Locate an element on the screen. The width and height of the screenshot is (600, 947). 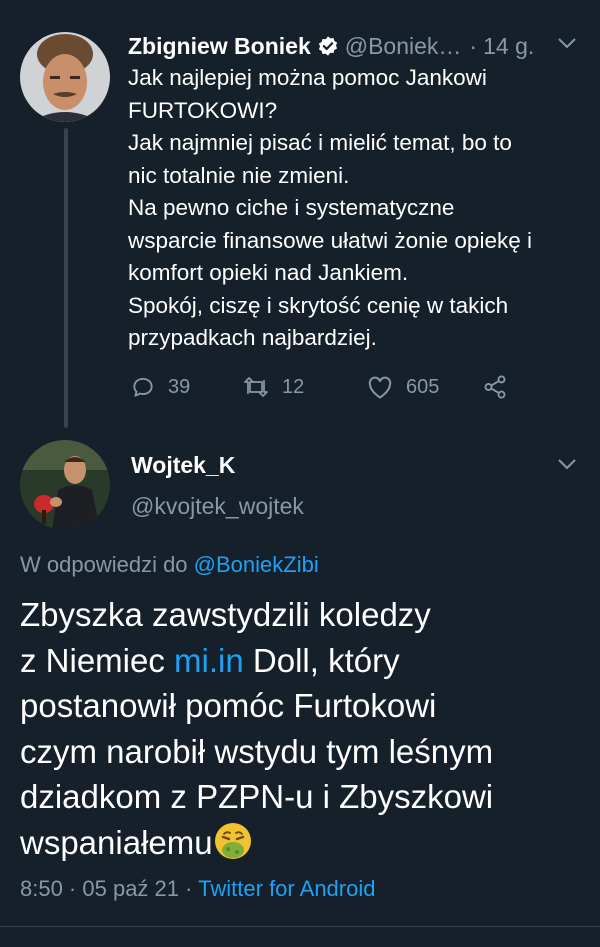
tweet2-meta: 8:50 · 05 paź 21 · Twitter for Android is located at coordinates (197, 889).